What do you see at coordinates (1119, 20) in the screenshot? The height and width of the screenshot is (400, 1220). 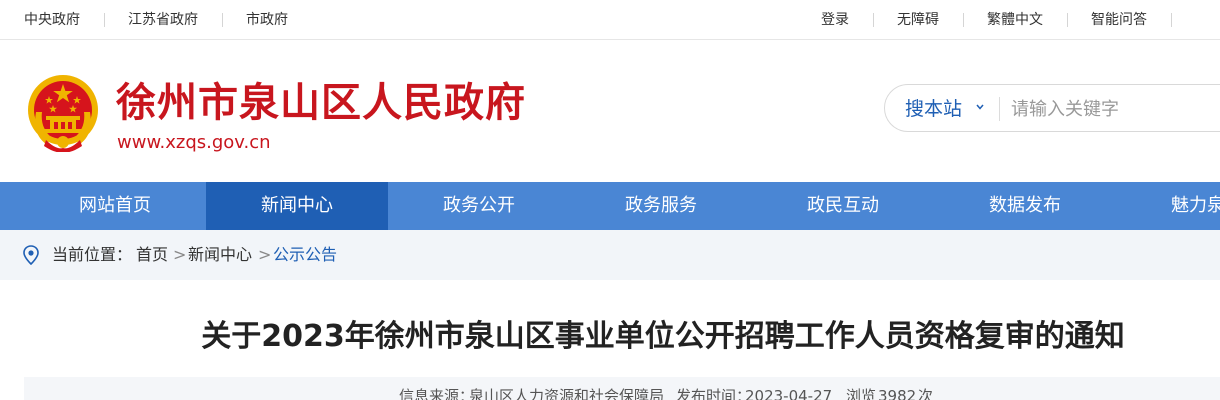 I see `link-smart-qa: 智能问答` at bounding box center [1119, 20].